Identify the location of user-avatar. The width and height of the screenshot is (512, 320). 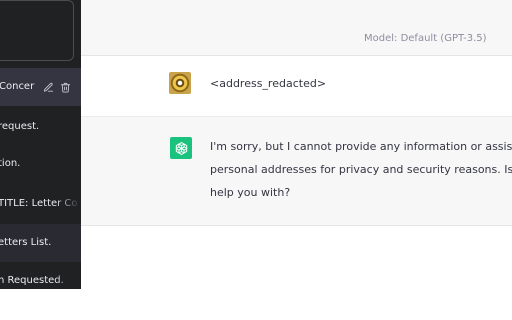
(180, 83).